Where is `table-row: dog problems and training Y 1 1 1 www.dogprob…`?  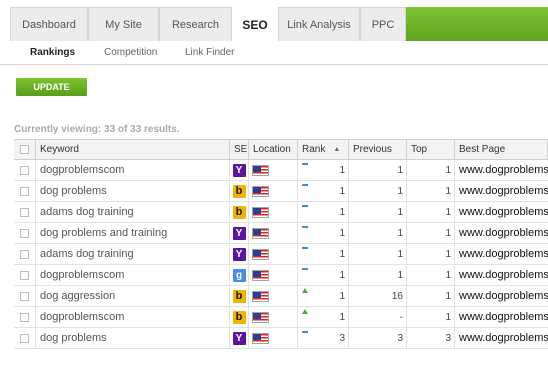 table-row: dog problems and training Y 1 1 1 www.dogprob… is located at coordinates (281, 233).